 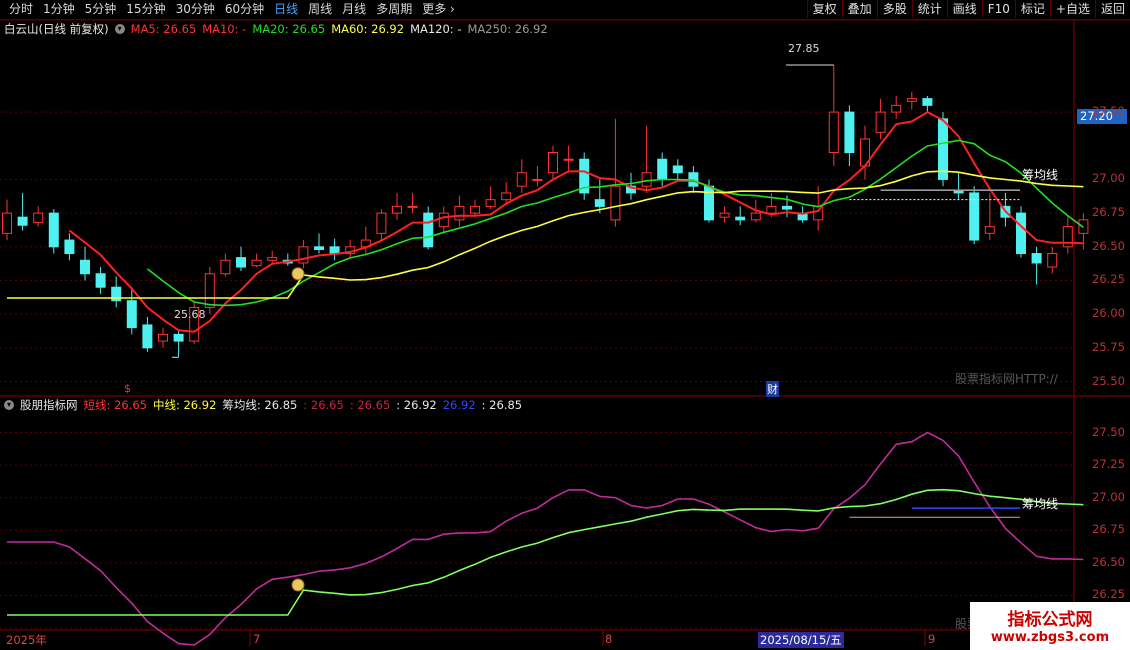 I want to click on high-price-label: 27.85, so click(x=804, y=48).